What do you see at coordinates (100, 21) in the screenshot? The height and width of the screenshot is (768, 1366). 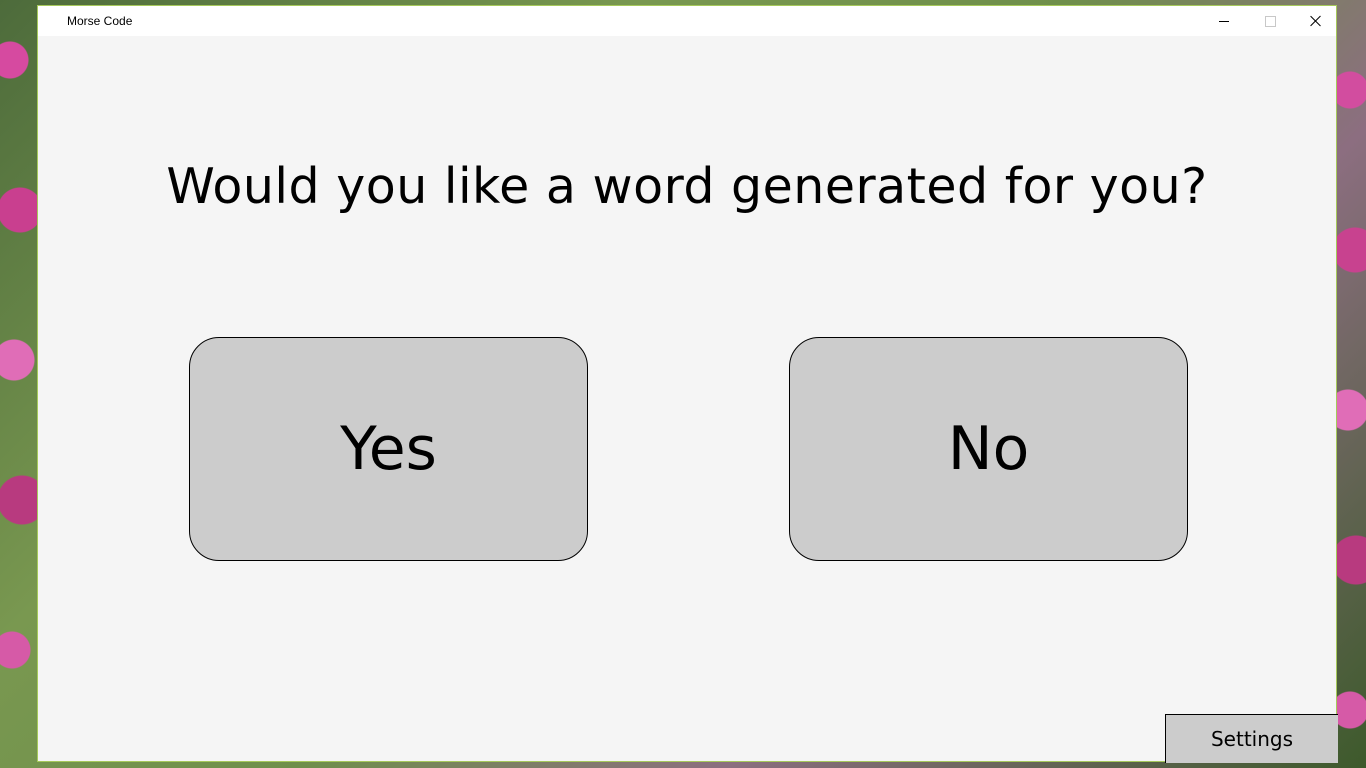 I see `window-title: Morse Code` at bounding box center [100, 21].